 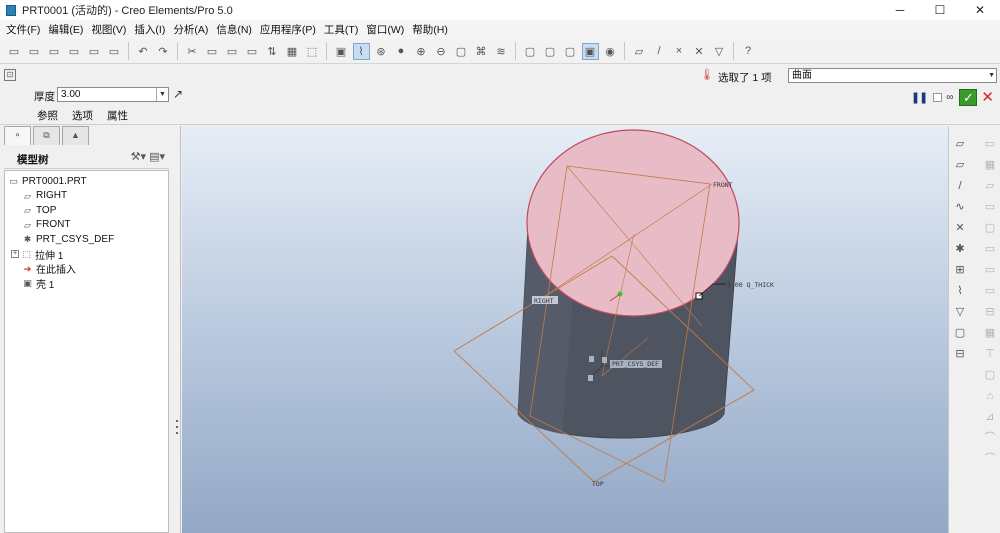 What do you see at coordinates (960, 207) in the screenshot?
I see `datum-tool-icon: ∿` at bounding box center [960, 207].